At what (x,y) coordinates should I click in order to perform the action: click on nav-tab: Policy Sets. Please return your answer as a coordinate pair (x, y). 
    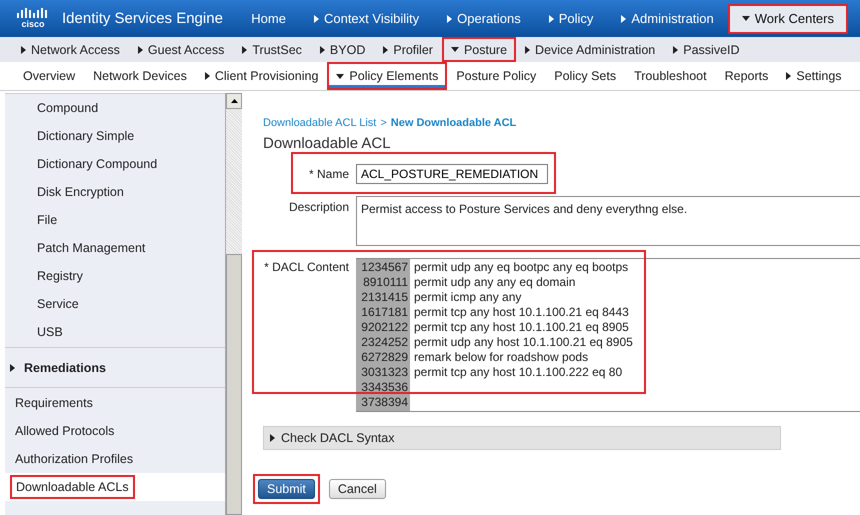
    Looking at the image, I should click on (585, 76).